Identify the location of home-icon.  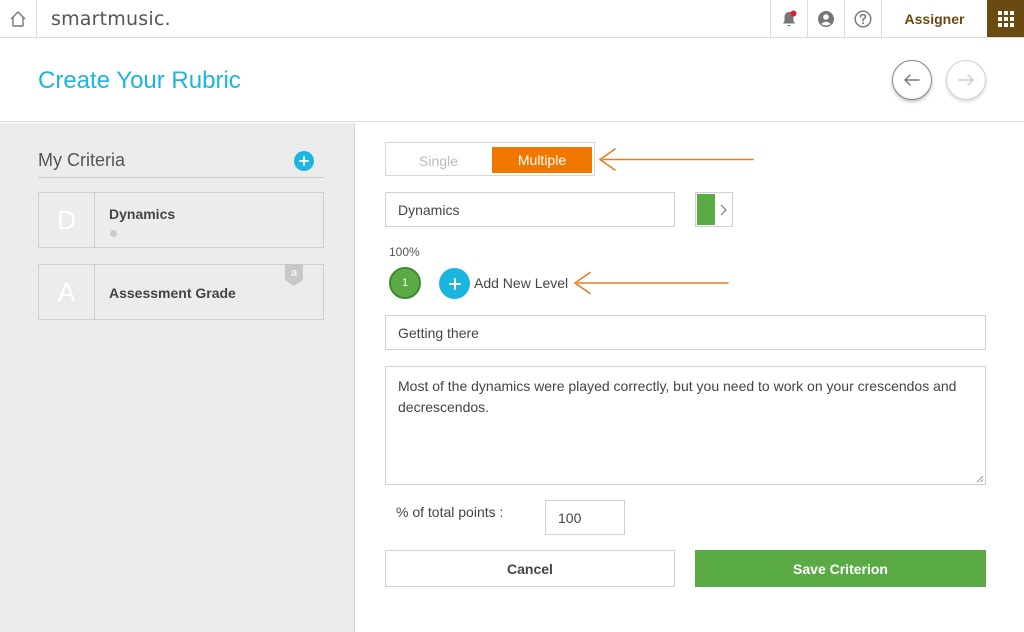
(18, 18).